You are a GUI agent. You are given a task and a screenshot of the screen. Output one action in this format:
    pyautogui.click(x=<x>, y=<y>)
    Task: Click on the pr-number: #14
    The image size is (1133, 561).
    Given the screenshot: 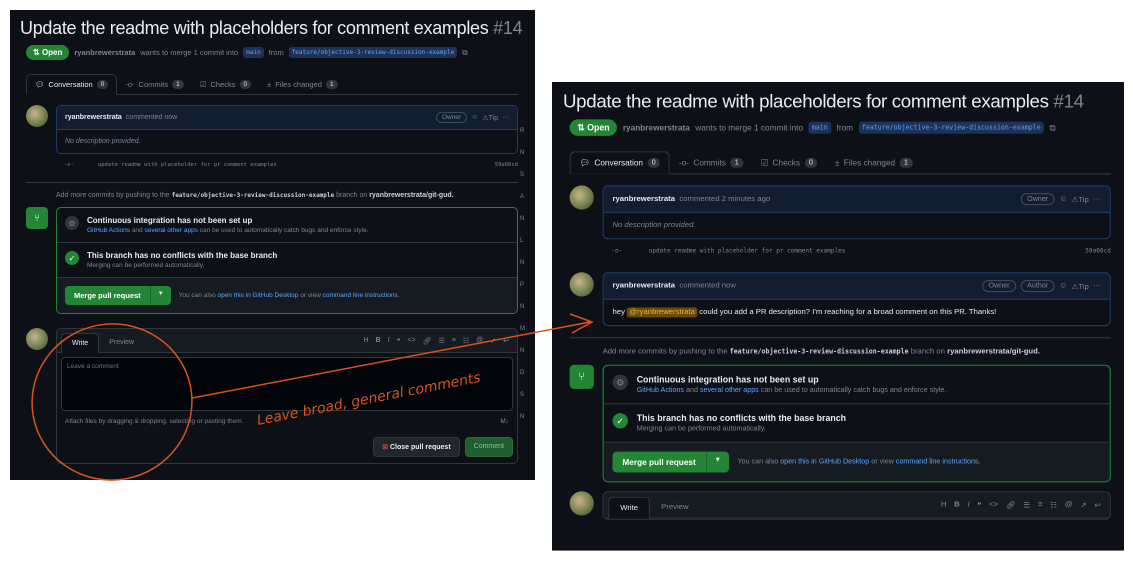 What is the action you would take?
    pyautogui.click(x=1069, y=101)
    